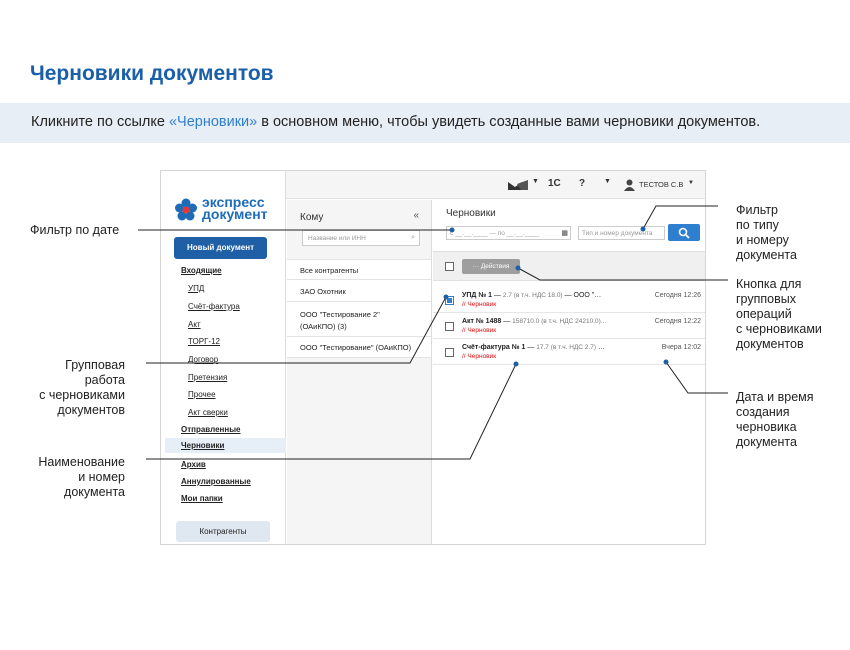 The height and width of the screenshot is (650, 850). I want to click on recipient-row: ООО "Тестирование" (ОАиКПО), so click(359, 347).